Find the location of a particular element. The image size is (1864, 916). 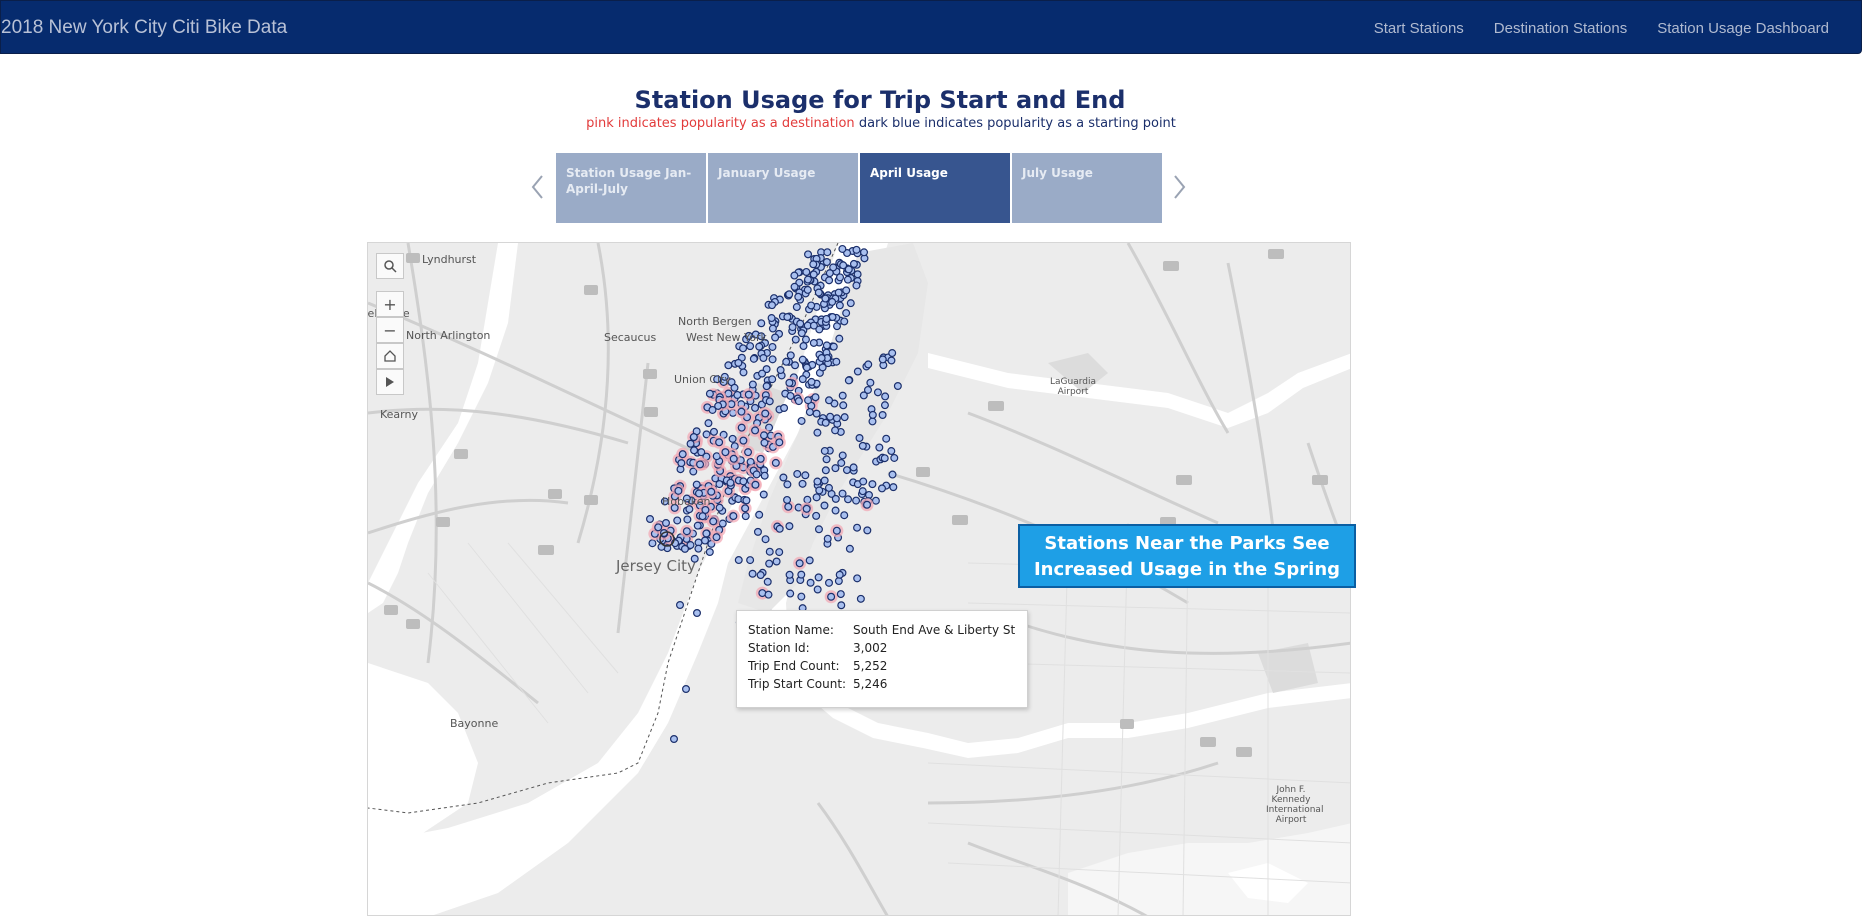

nav-destination-stations: Destination Stations is located at coordinates (1560, 28).